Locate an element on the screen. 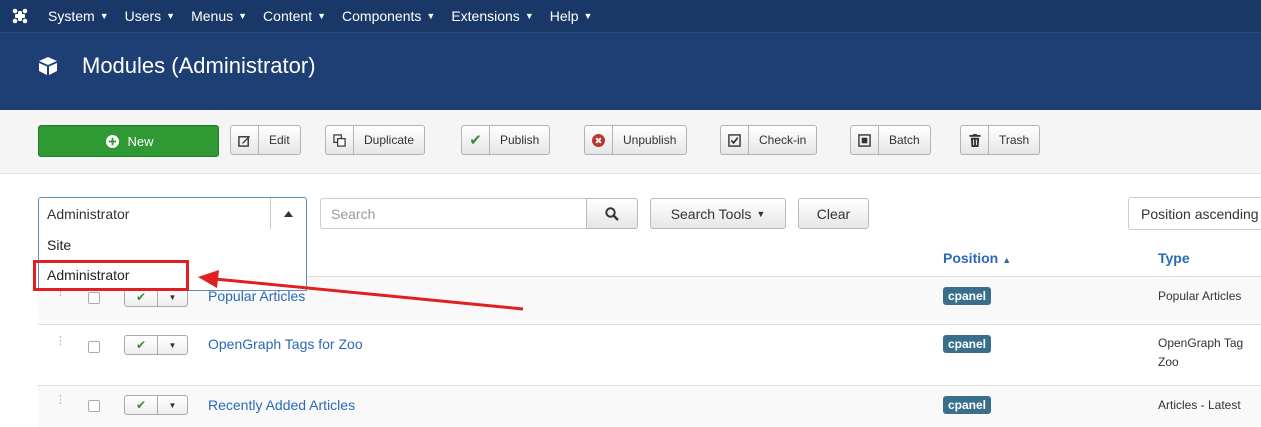  client-select: Administrator is located at coordinates (172, 213).